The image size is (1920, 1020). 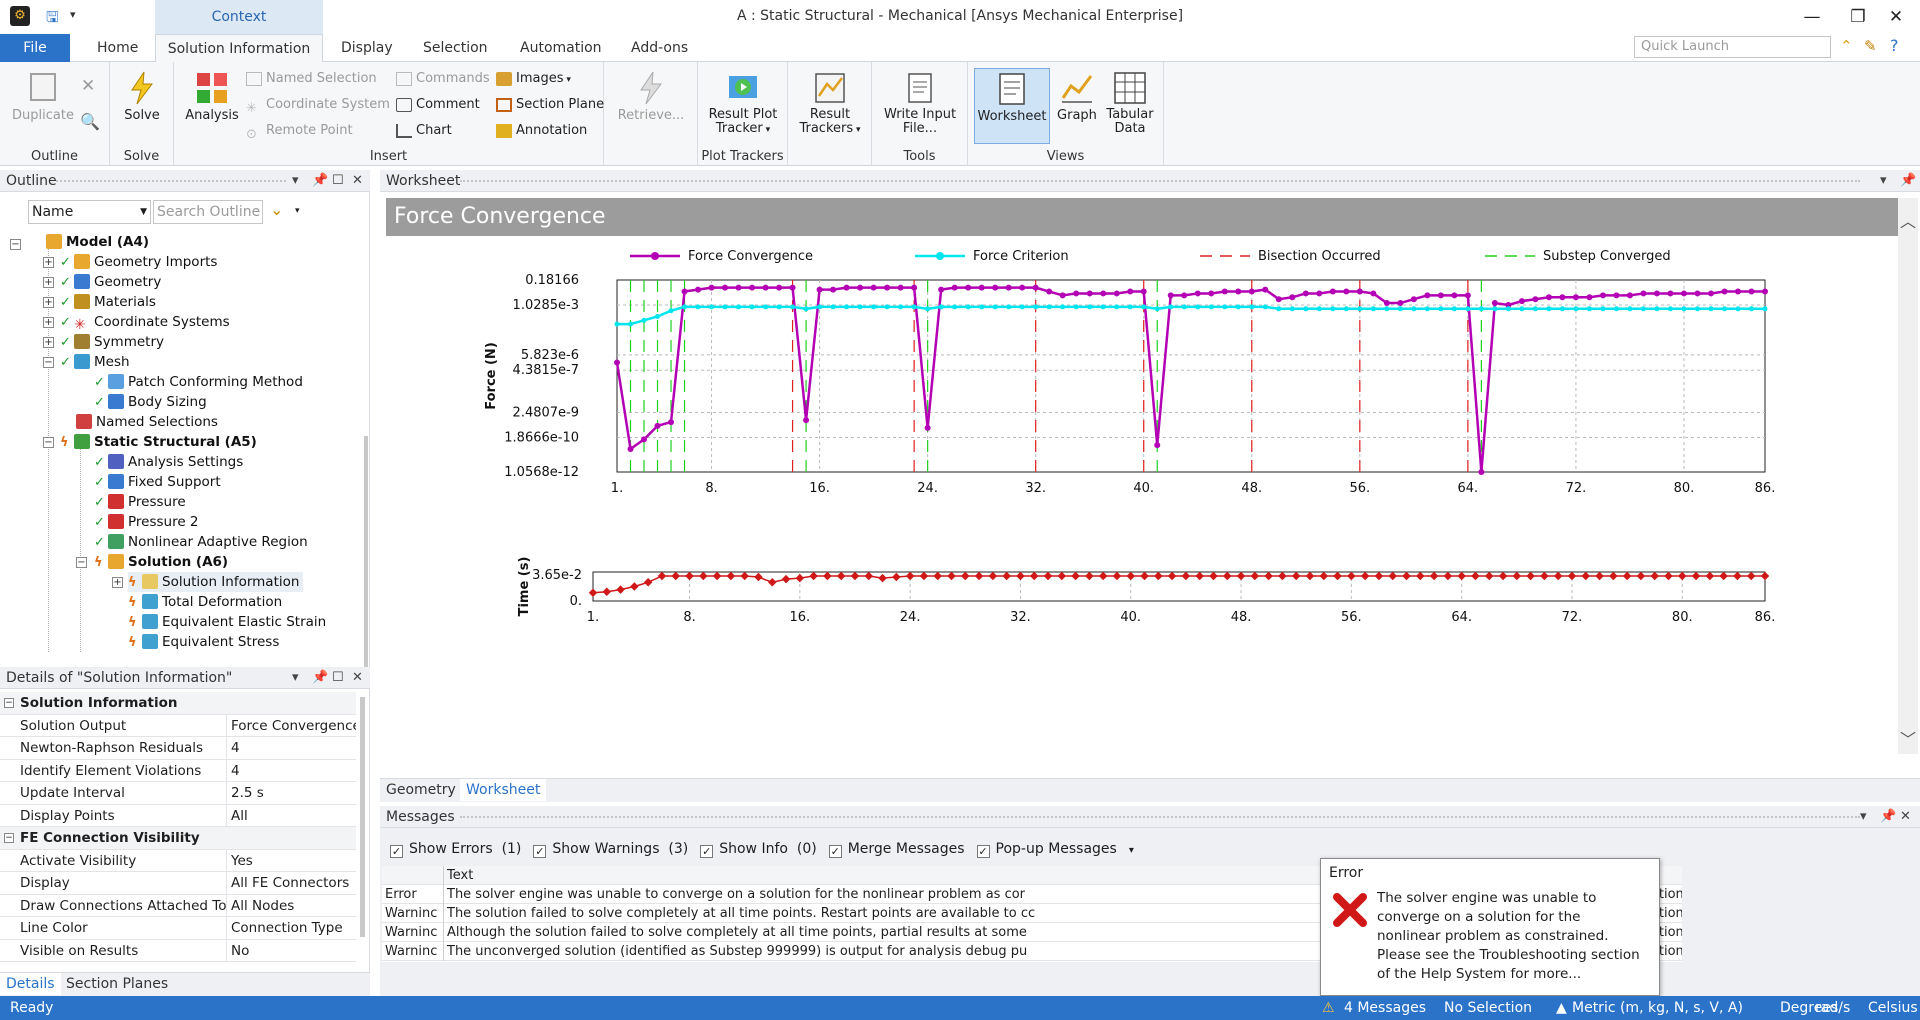 I want to click on tree-item-nonlinear-adaptive-region: ✓ Nonlinear Adaptive Region, so click(x=201, y=542).